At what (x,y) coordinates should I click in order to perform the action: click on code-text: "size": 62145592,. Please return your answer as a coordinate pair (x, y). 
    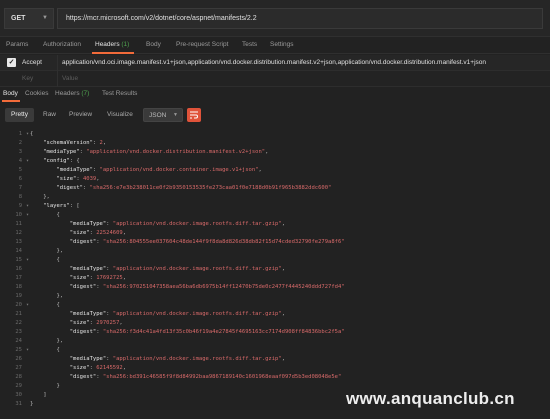
    Looking at the image, I should click on (78, 368).